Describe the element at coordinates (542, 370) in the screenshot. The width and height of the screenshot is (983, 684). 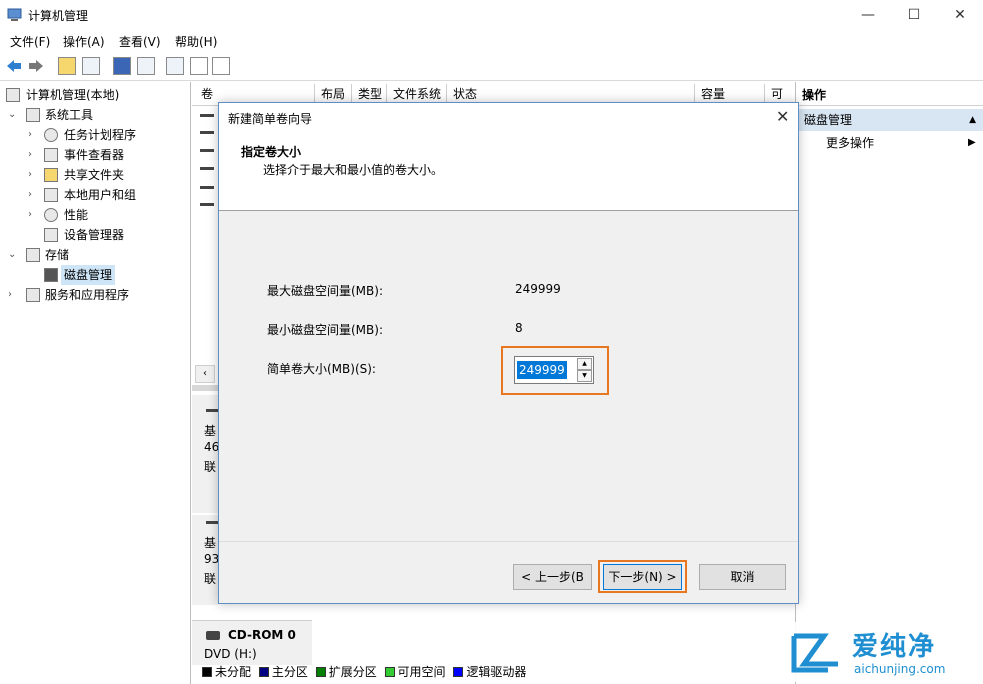
I see `volume-size-input: 249999` at that location.